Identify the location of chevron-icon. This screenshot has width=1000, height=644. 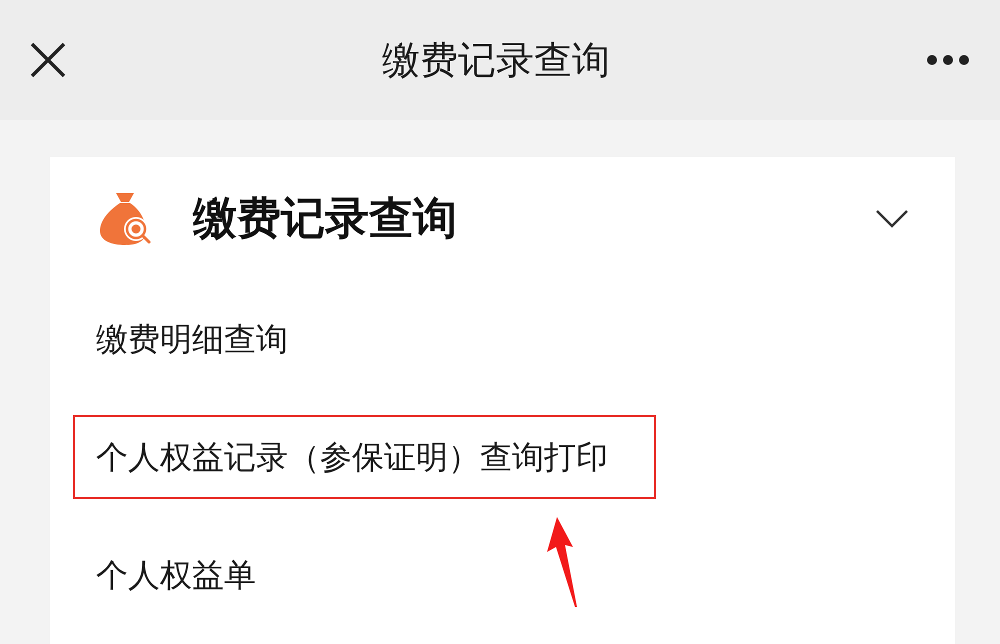
(892, 218).